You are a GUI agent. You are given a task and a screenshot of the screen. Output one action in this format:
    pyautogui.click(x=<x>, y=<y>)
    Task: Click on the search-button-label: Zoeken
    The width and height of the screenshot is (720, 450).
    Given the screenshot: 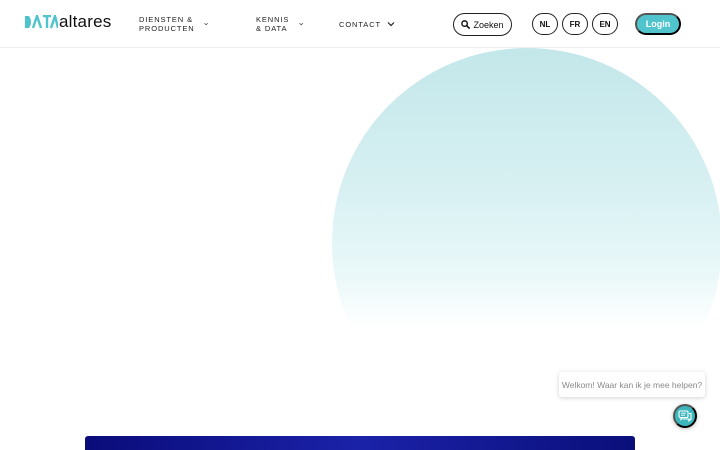 What is the action you would take?
    pyautogui.click(x=488, y=24)
    